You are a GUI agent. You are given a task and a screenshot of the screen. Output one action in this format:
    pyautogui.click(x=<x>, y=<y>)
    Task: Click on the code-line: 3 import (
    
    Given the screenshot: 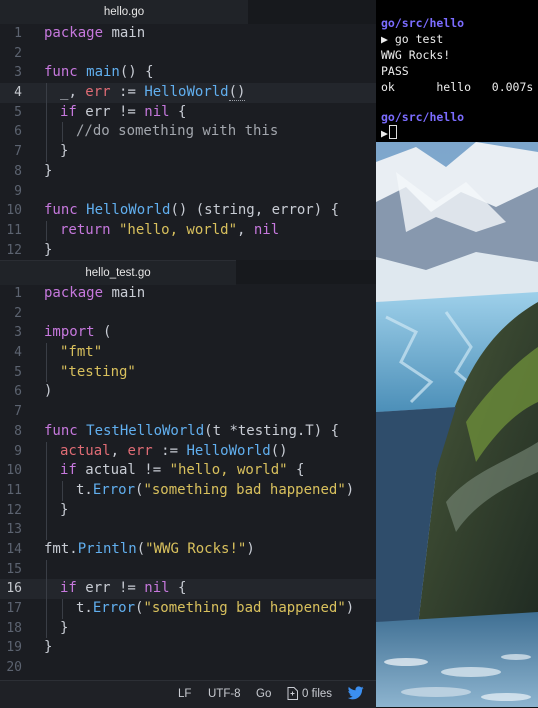 What is the action you would take?
    pyautogui.click(x=188, y=333)
    